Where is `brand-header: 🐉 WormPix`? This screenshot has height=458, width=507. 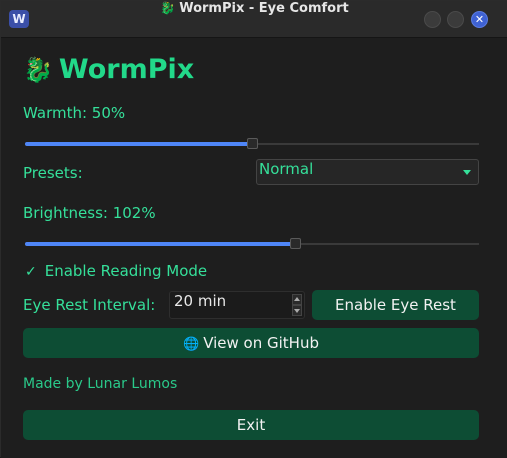
brand-header: 🐉 WormPix is located at coordinates (108, 70).